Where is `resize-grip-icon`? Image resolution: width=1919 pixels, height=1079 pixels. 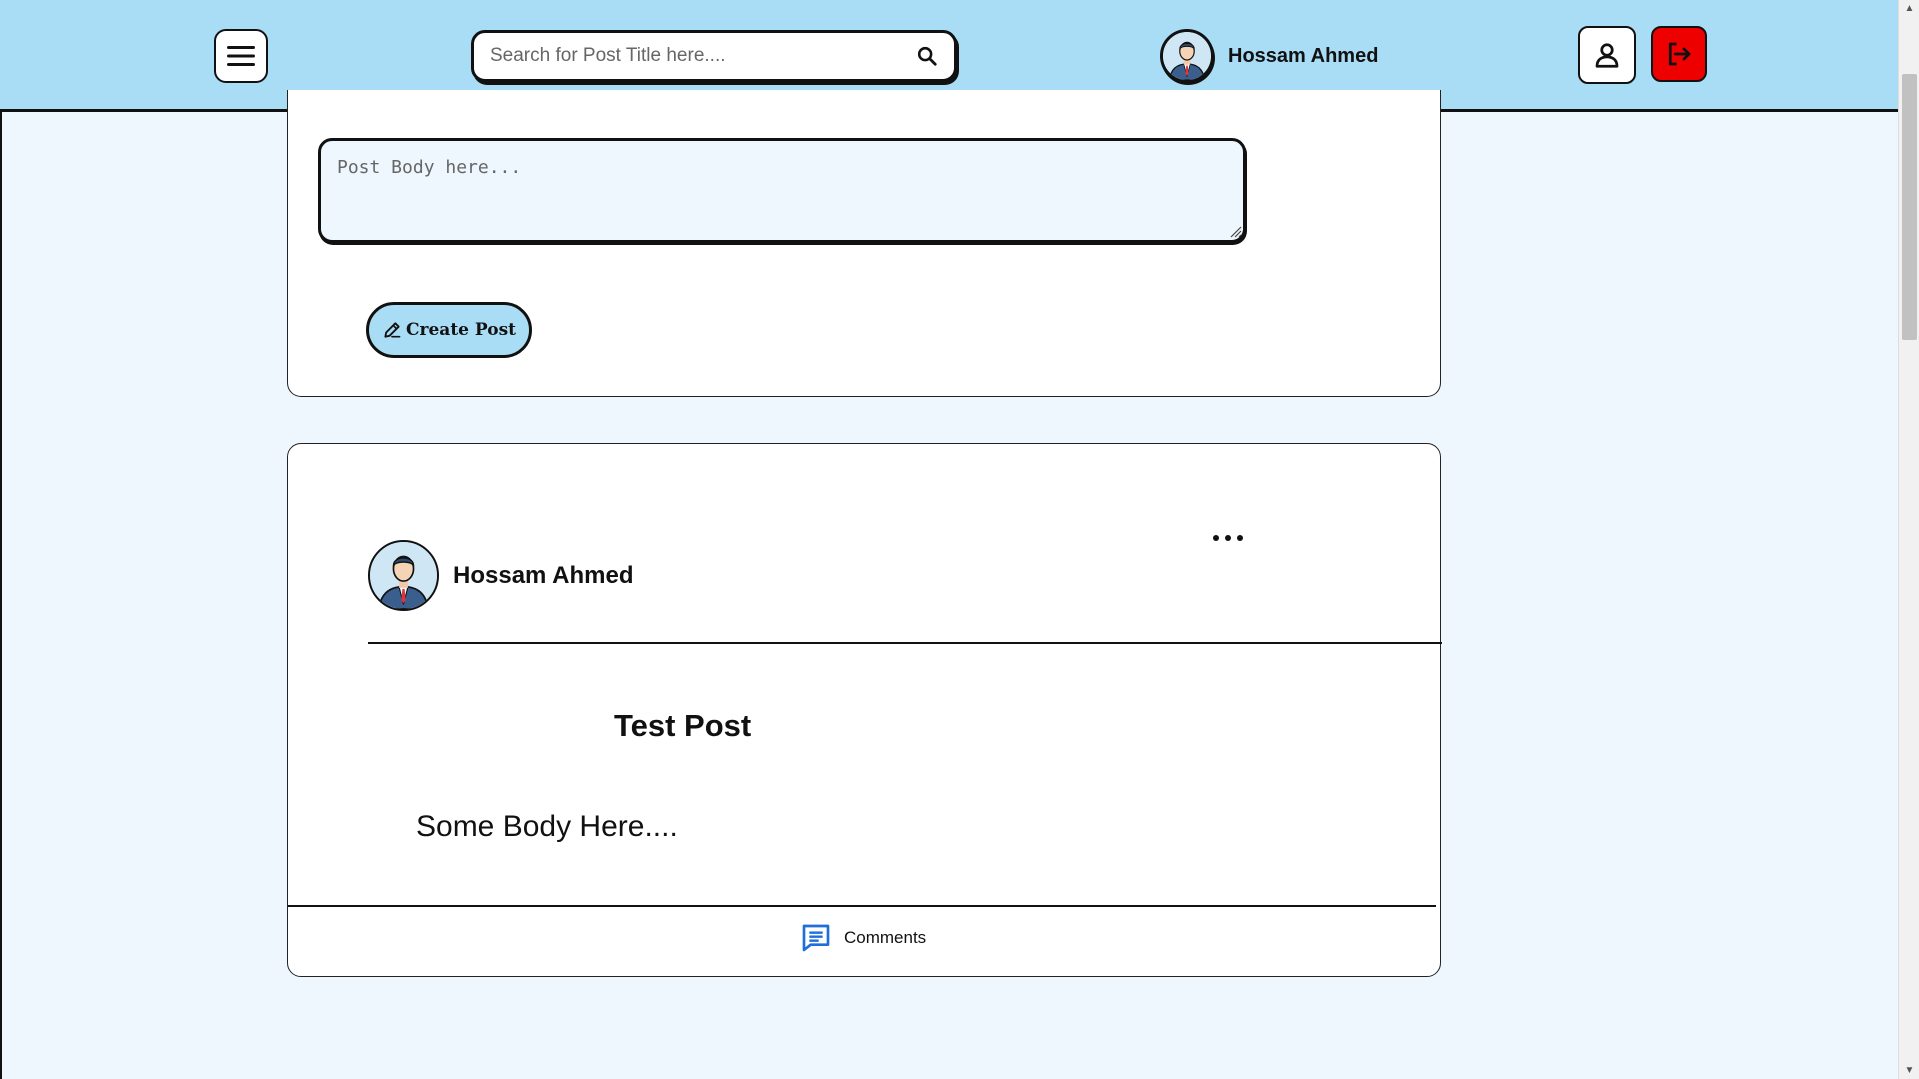 resize-grip-icon is located at coordinates (1235, 231).